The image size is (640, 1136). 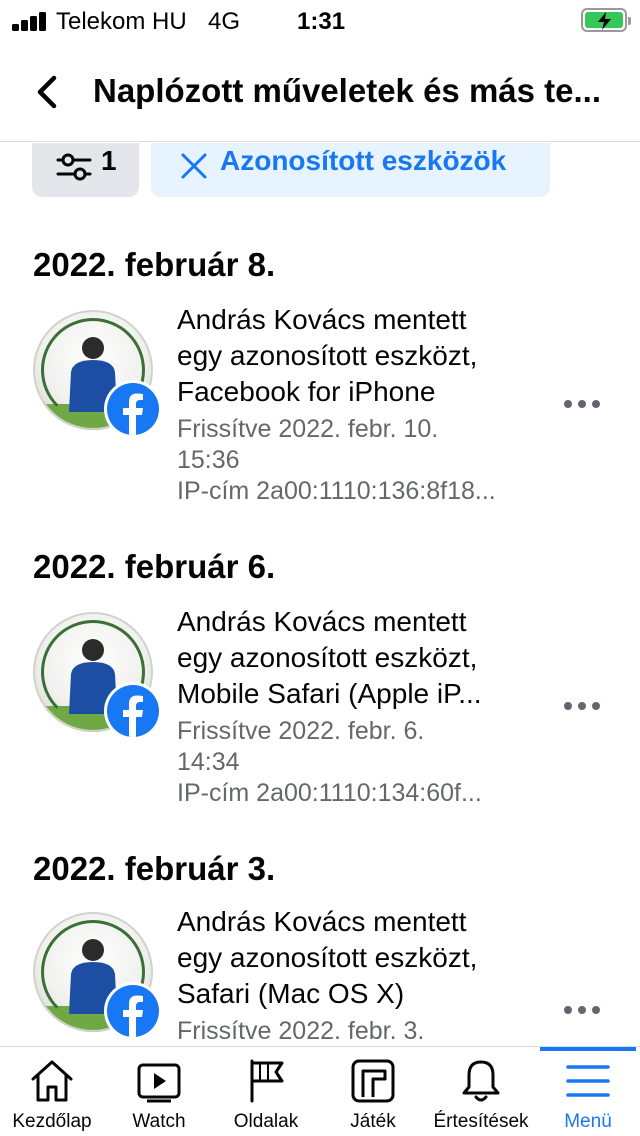 I want to click on status-bar: Telekom HU 4G 1:31, so click(x=320, y=21).